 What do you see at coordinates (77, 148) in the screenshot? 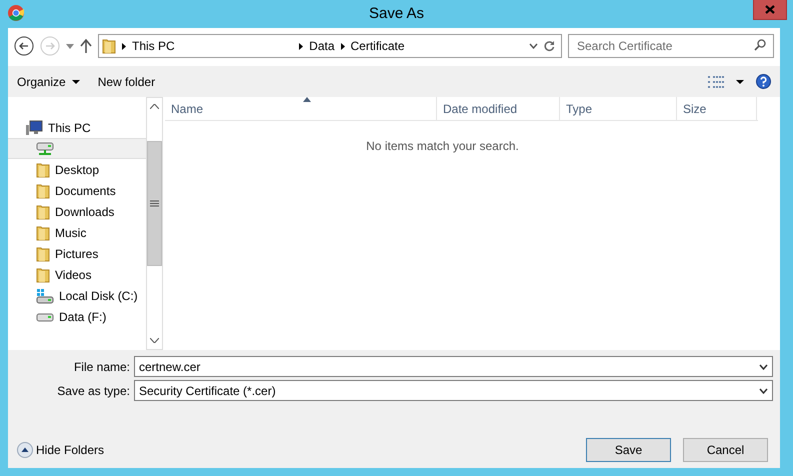
I see `nav-drive-item` at bounding box center [77, 148].